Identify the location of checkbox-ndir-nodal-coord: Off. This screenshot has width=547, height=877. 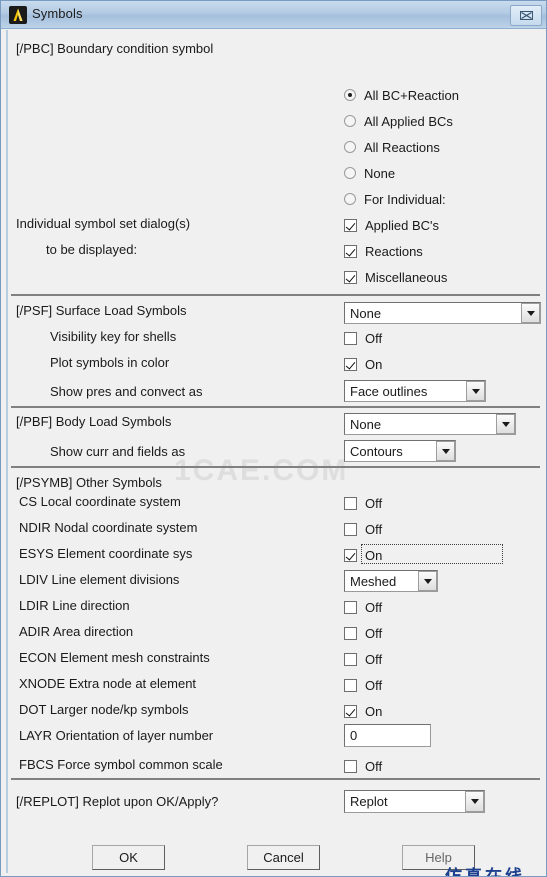
(363, 529).